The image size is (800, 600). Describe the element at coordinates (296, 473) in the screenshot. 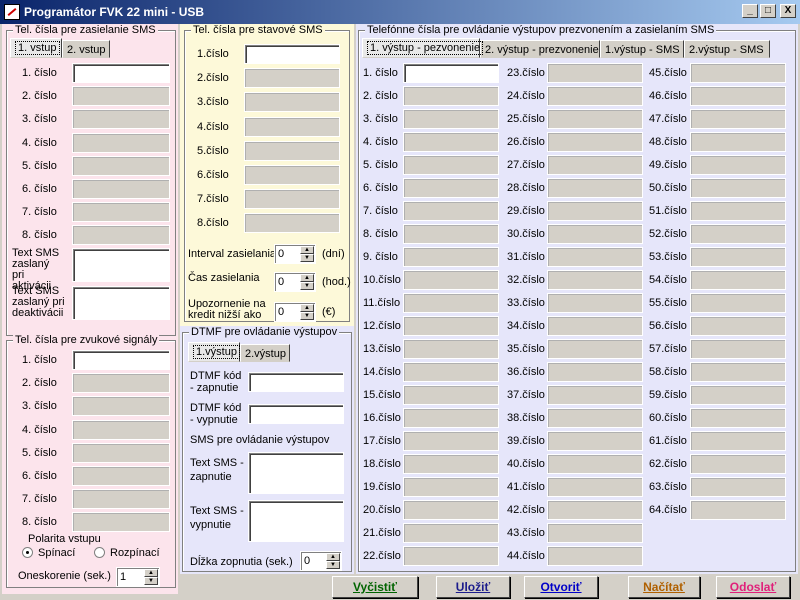

I see `sms-on-field` at that location.